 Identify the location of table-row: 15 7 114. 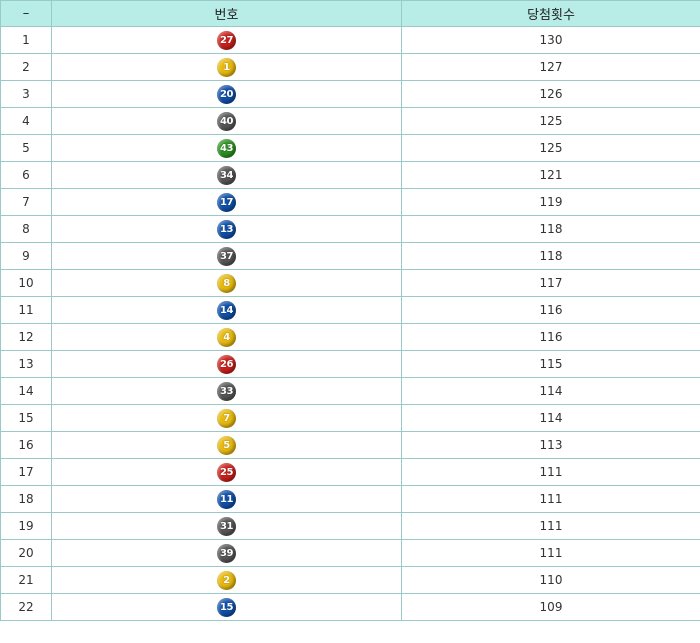
(350, 418).